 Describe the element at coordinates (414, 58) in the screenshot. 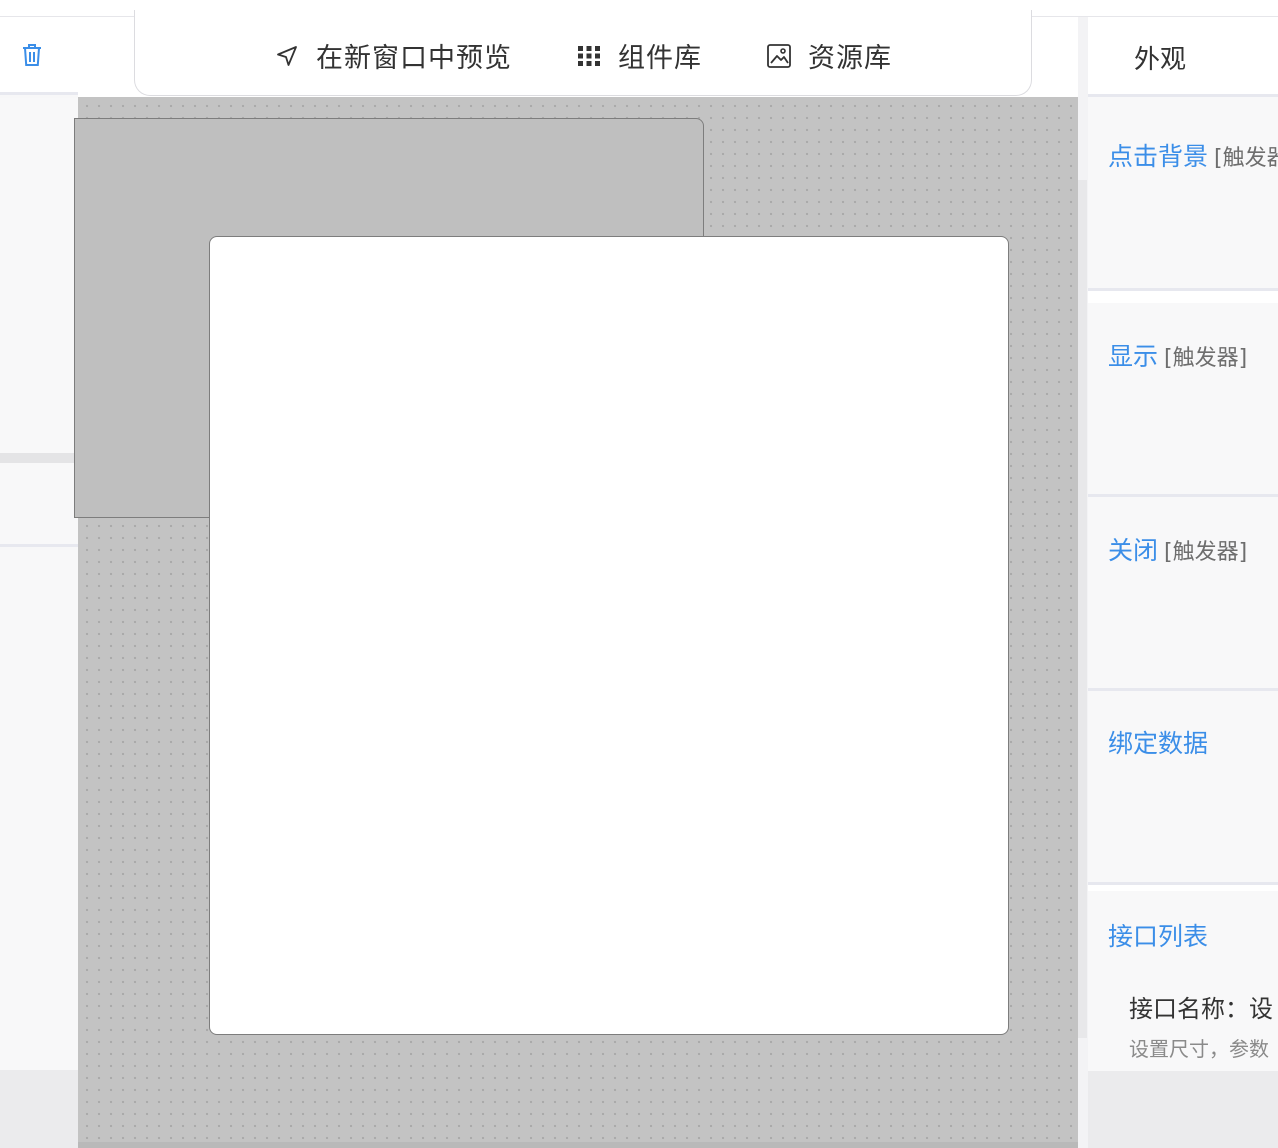

I see `preview-label: 在新窗口中预览` at that location.